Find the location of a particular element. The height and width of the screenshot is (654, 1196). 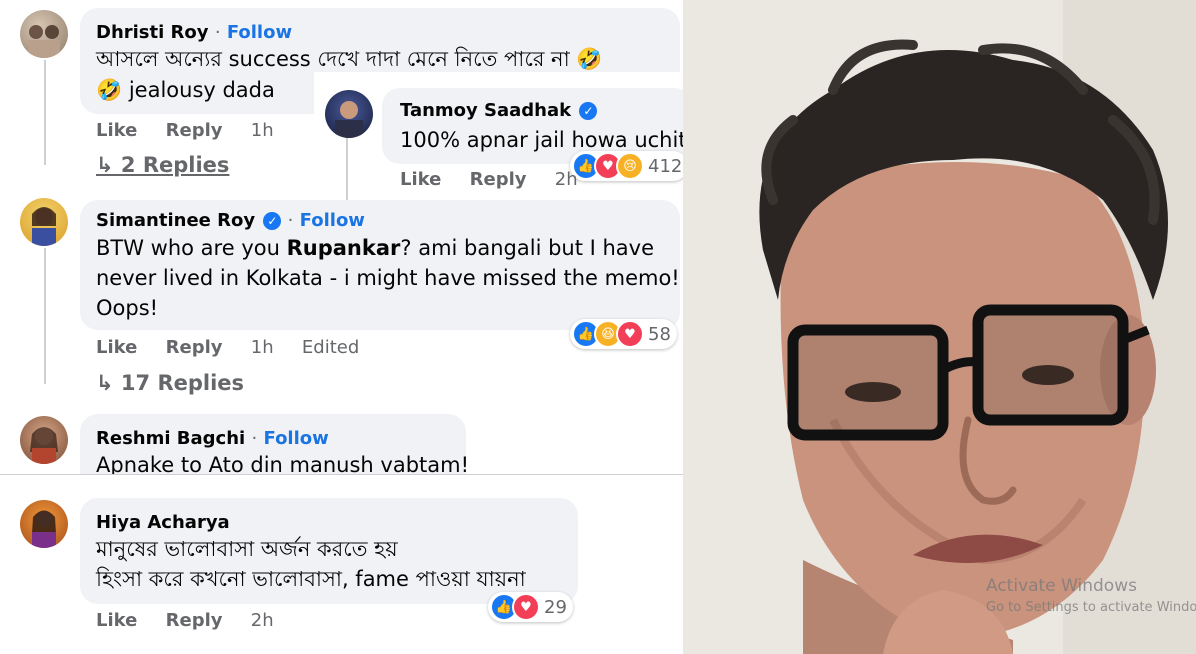

reaction-summary: 👍 ♥ 29 is located at coordinates (530, 607).